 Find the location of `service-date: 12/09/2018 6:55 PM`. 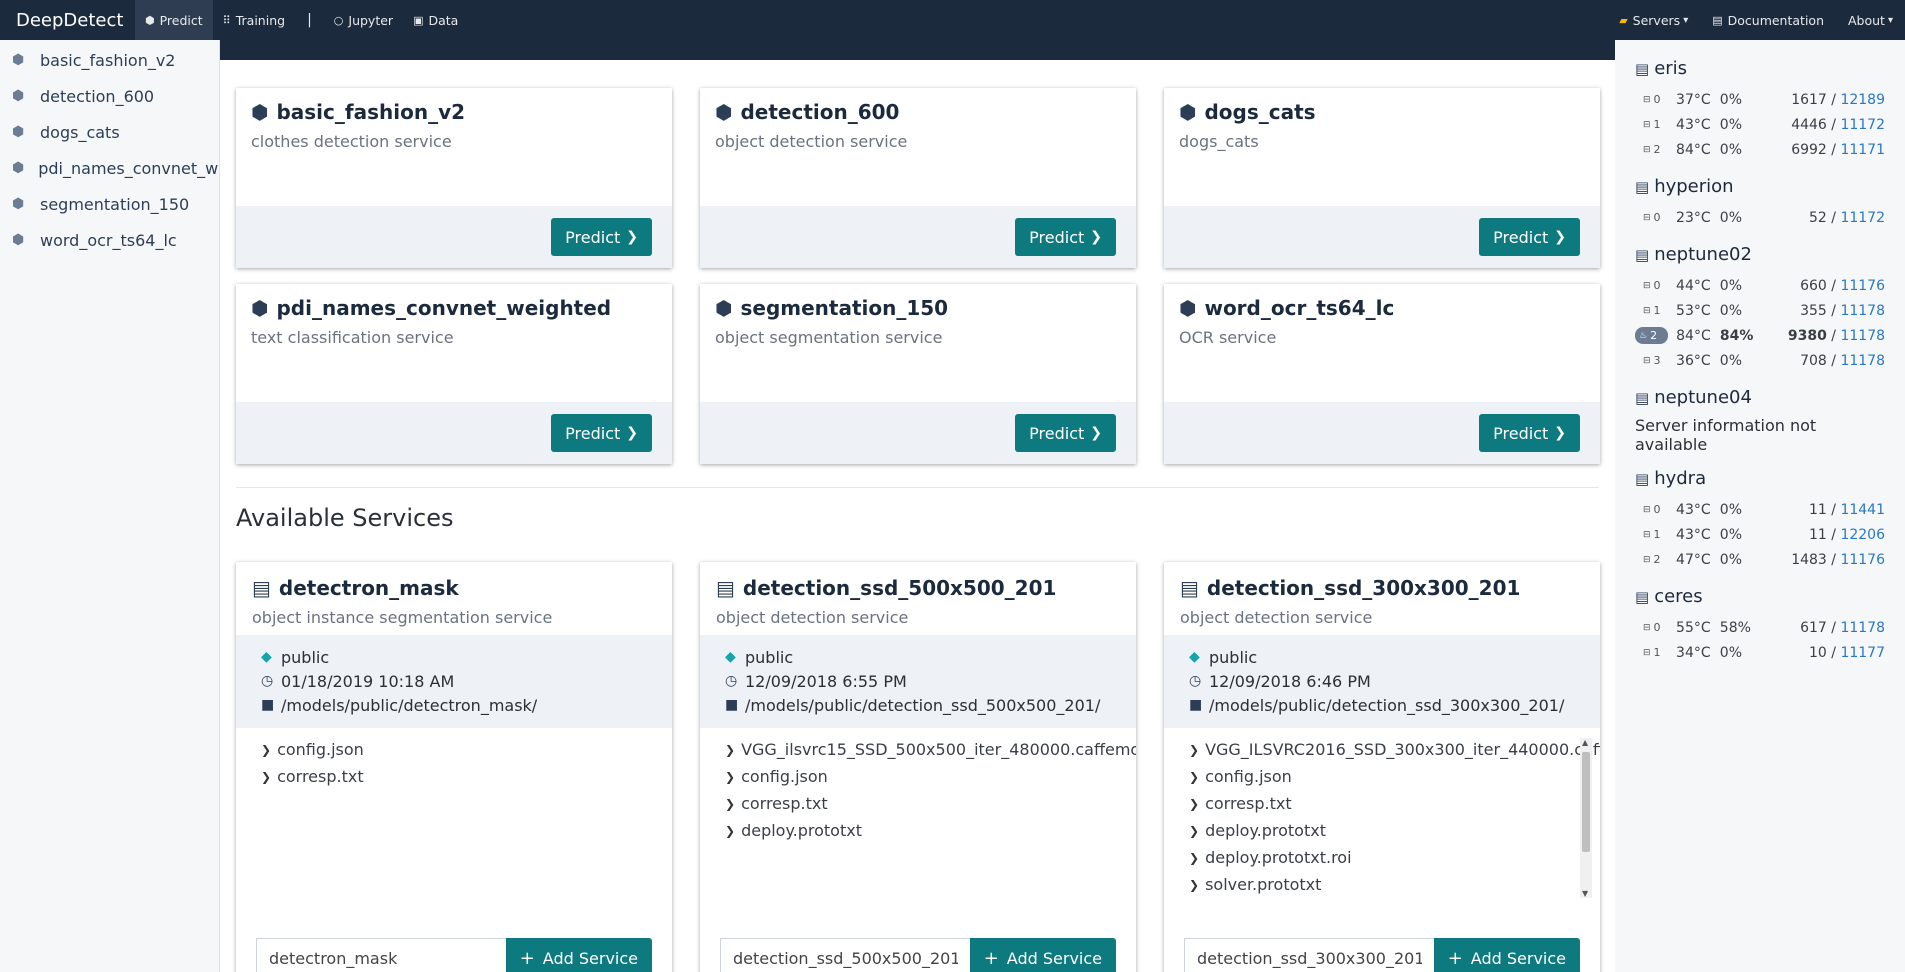

service-date: 12/09/2018 6:55 PM is located at coordinates (826, 681).